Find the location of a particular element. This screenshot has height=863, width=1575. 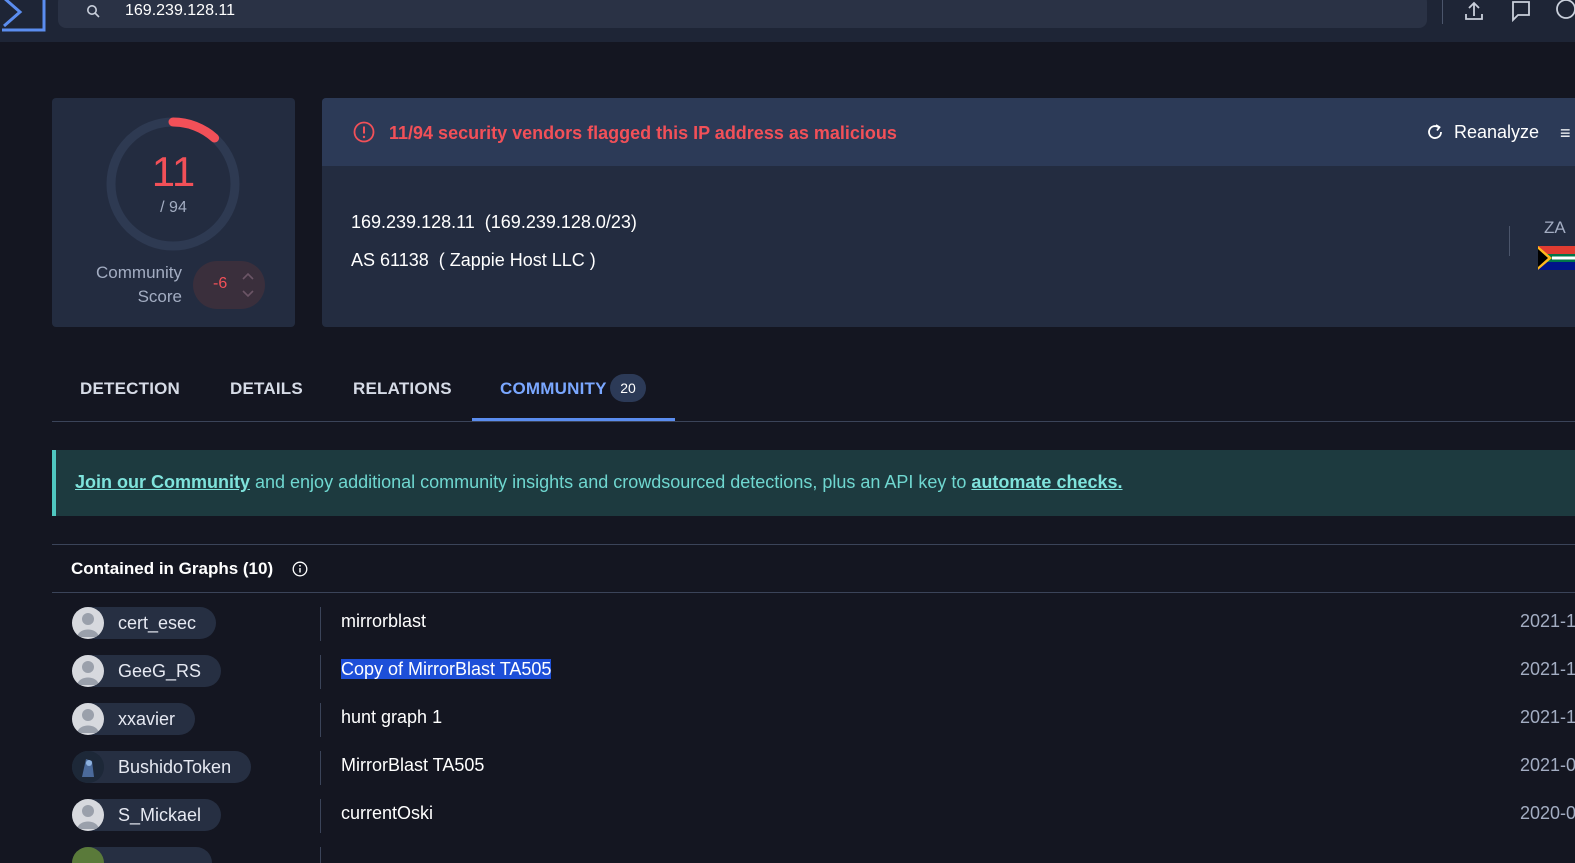

ip-address-range: 169.239.128.11 (169.239.128.0/23) is located at coordinates (494, 222).